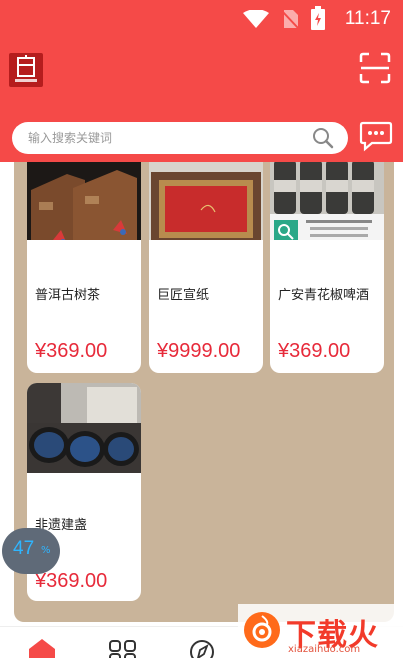  What do you see at coordinates (68, 295) in the screenshot?
I see `product-title: 普洱古树茶` at bounding box center [68, 295].